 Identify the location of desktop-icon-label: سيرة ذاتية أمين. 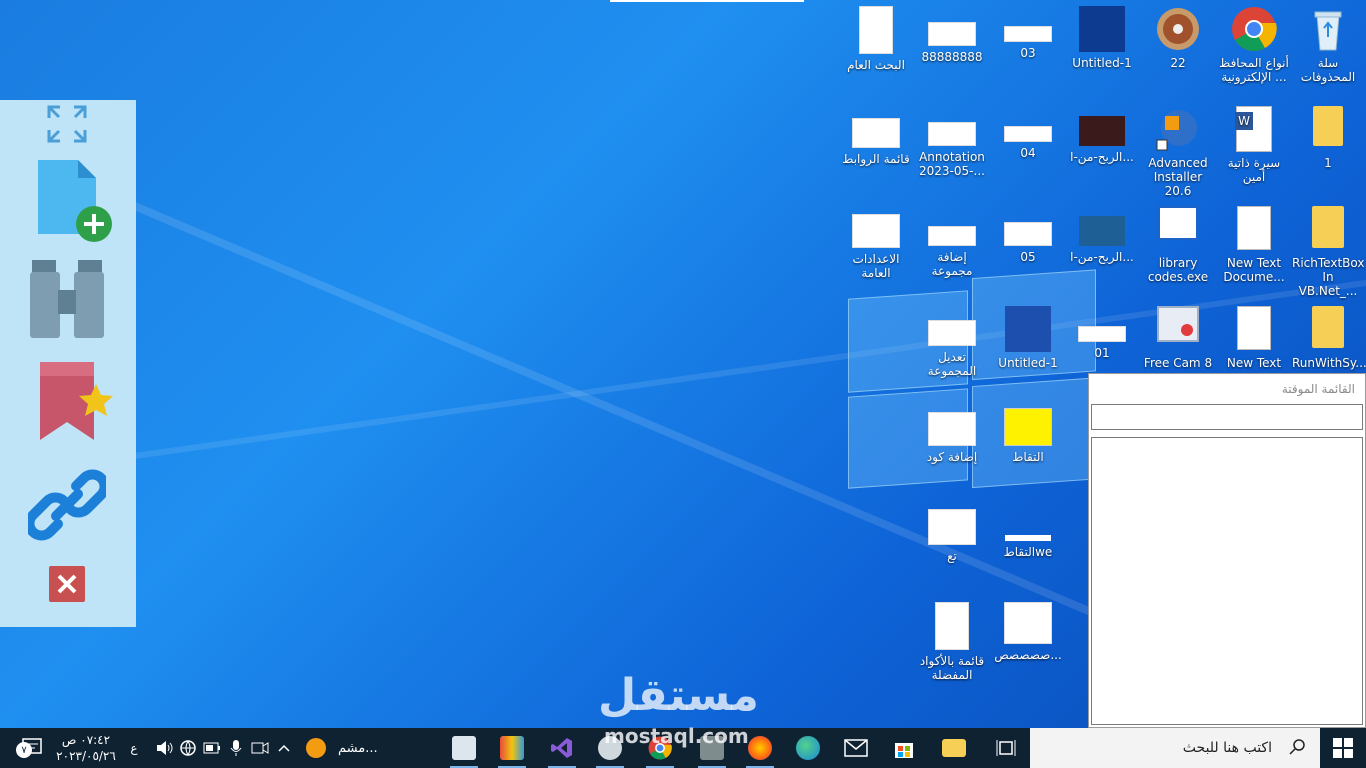
(1254, 170).